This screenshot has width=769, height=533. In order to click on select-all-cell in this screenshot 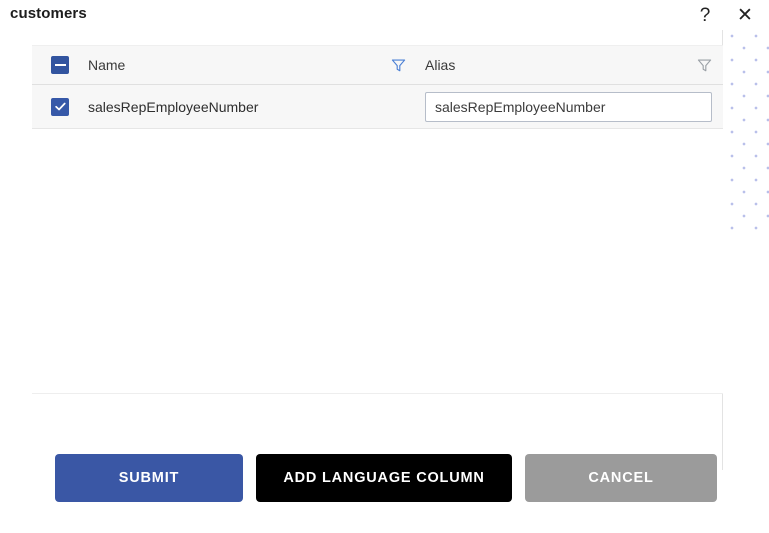, I will do `click(60, 65)`.